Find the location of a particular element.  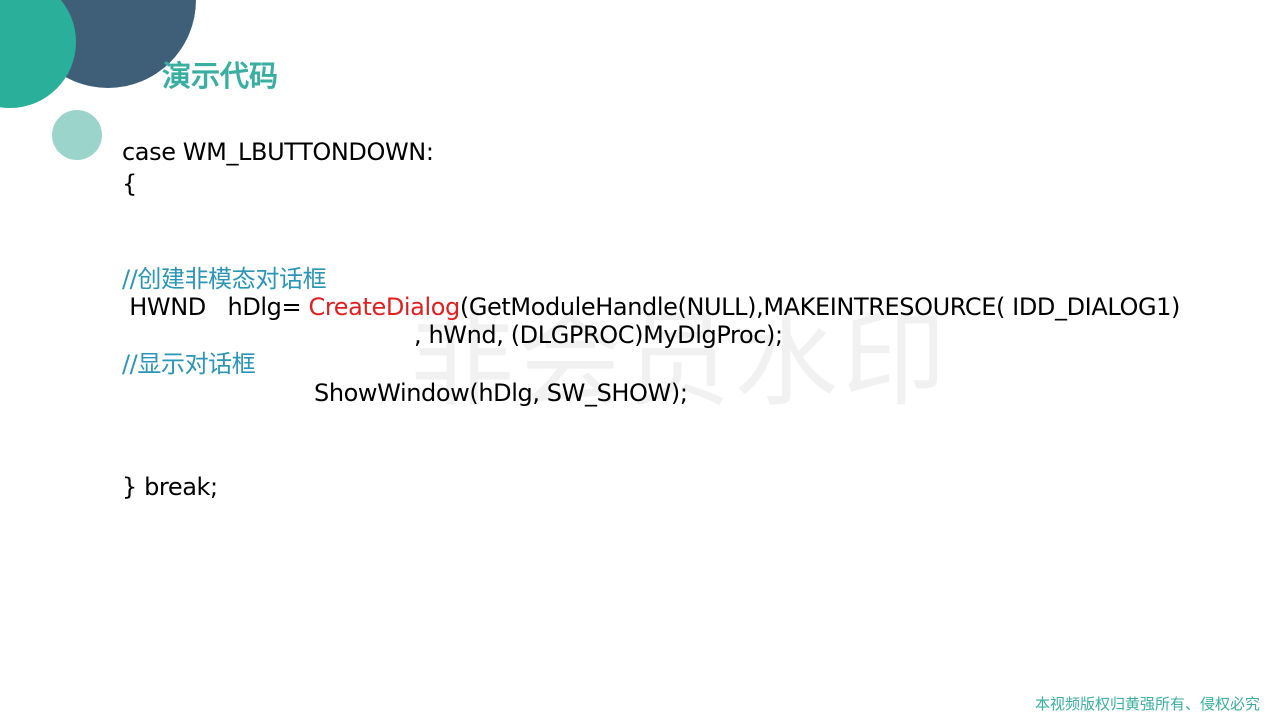

decorative-circle-light is located at coordinates (77, 135).